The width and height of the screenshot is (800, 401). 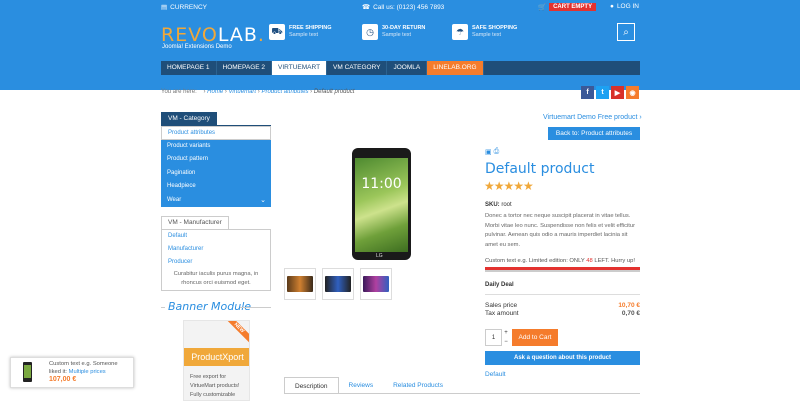 I want to click on stock-progress-track, so click(x=562, y=271).